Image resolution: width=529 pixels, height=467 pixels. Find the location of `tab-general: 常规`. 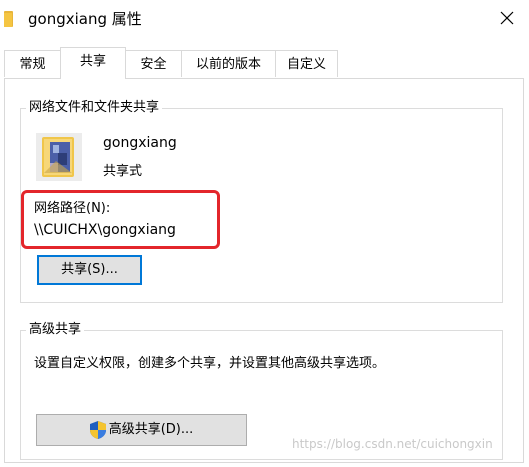

tab-general: 常规 is located at coordinates (32, 63).